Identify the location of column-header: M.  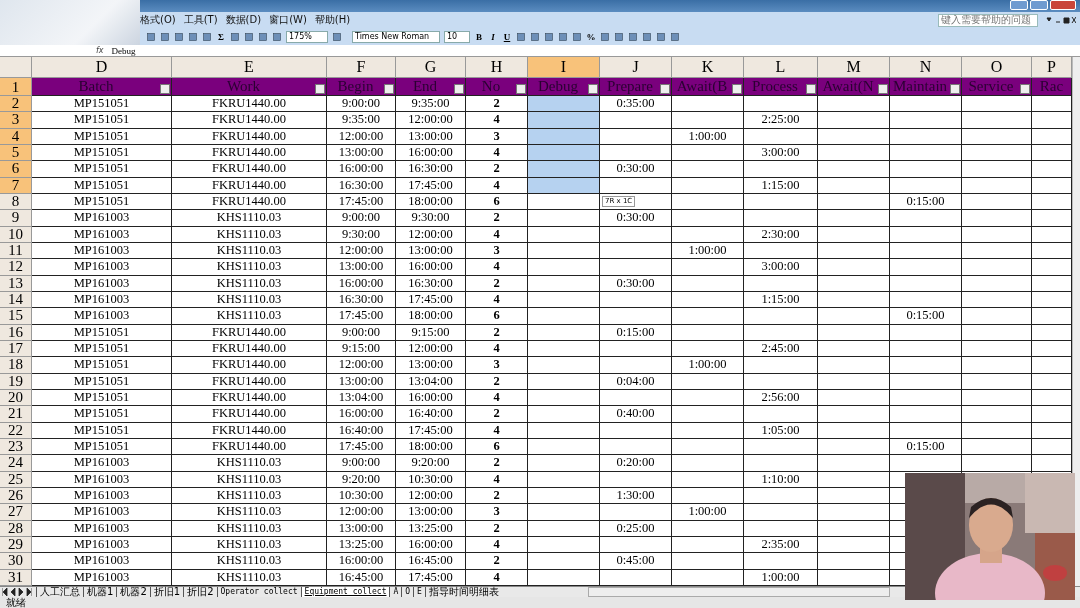
(854, 67).